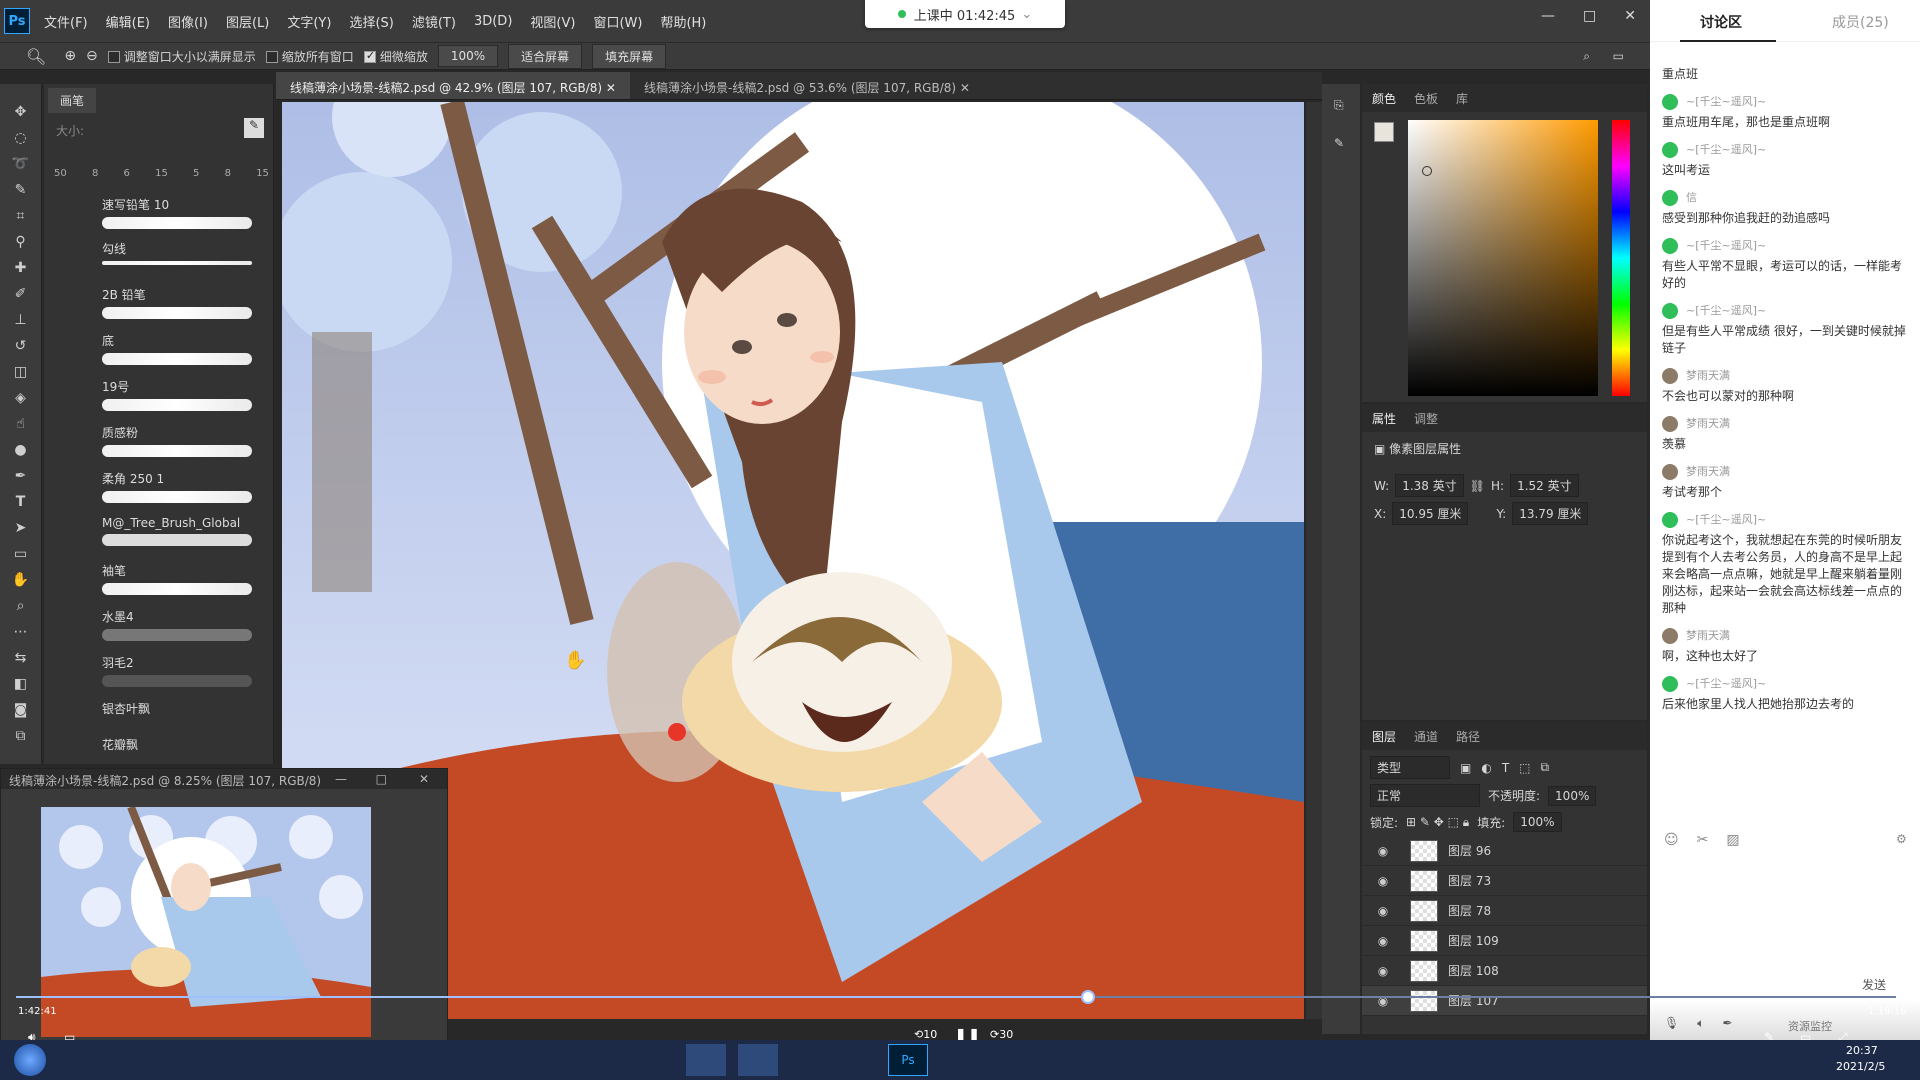 Image resolution: width=1920 pixels, height=1080 pixels. I want to click on path-select-icon: ➤, so click(21, 528).